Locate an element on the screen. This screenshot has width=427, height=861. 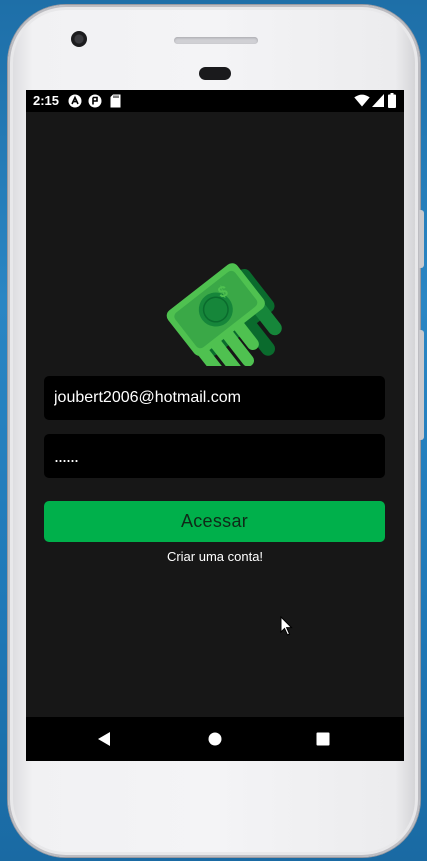
proximity-sensor is located at coordinates (215, 73).